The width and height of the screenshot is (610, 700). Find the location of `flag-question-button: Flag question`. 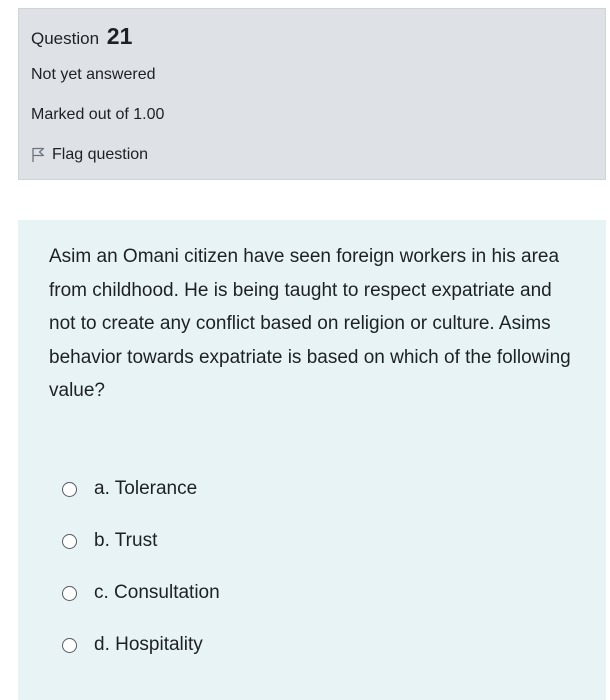

flag-question-button: Flag question is located at coordinates (89, 155).